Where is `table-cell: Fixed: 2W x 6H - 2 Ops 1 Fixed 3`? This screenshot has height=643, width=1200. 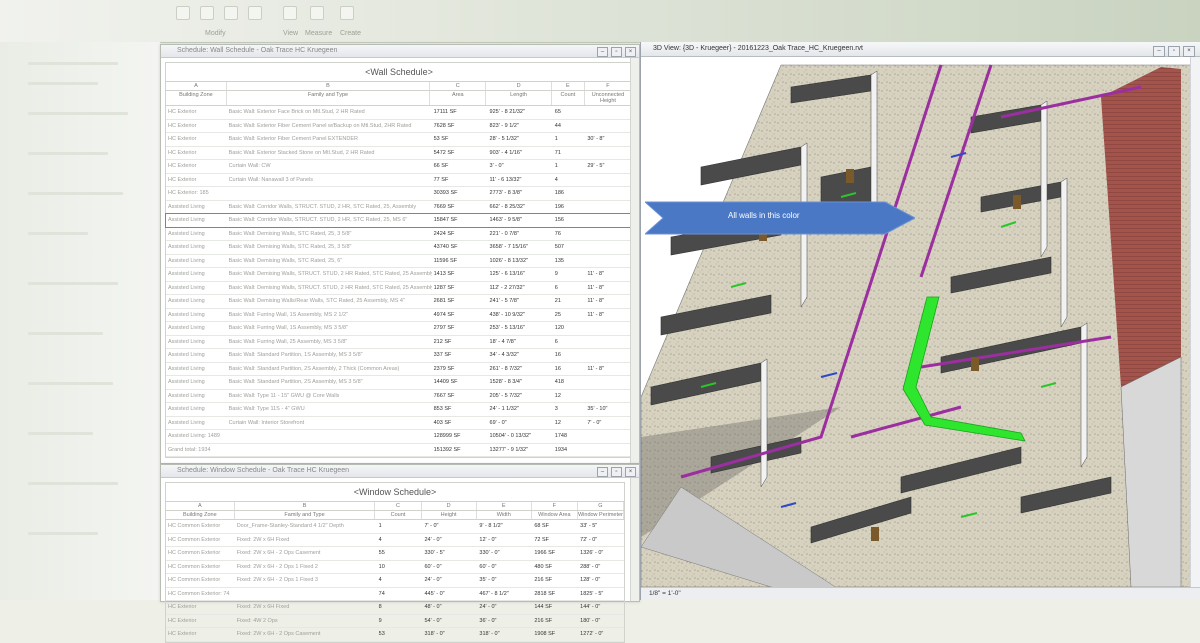 table-cell: Fixed: 2W x 6H - 2 Ops 1 Fixed 3 is located at coordinates (305, 580).